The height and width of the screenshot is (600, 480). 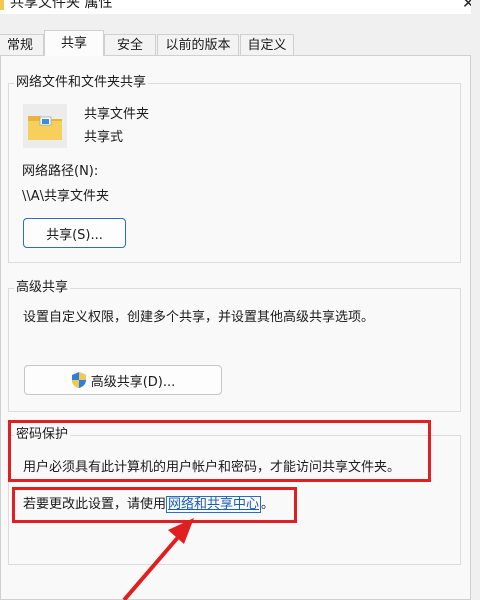 I want to click on annotation-arrow-icon, so click(x=158, y=559).